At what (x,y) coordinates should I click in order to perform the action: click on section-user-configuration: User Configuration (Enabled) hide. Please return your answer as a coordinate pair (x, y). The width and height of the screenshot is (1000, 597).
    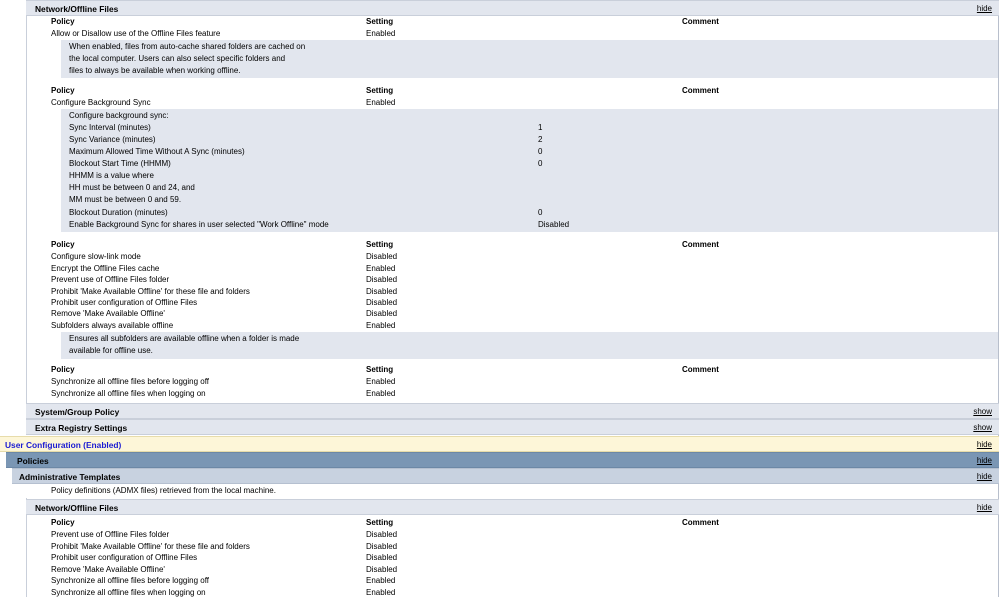
    Looking at the image, I should click on (499, 444).